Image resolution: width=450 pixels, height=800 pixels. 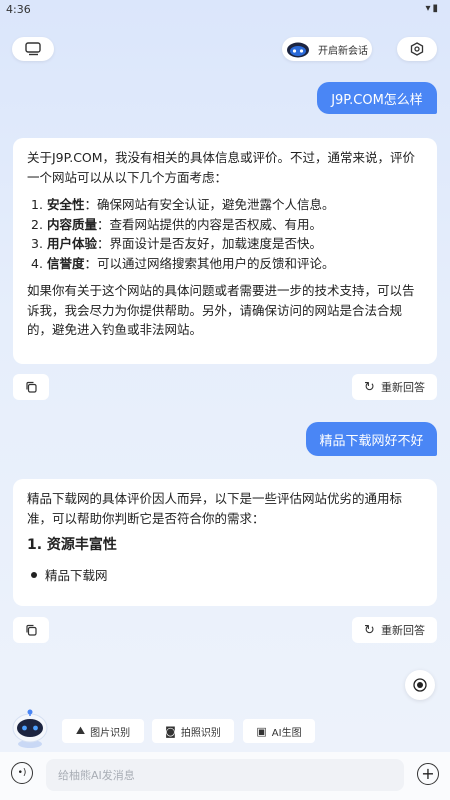 I want to click on settings-button, so click(x=417, y=49).